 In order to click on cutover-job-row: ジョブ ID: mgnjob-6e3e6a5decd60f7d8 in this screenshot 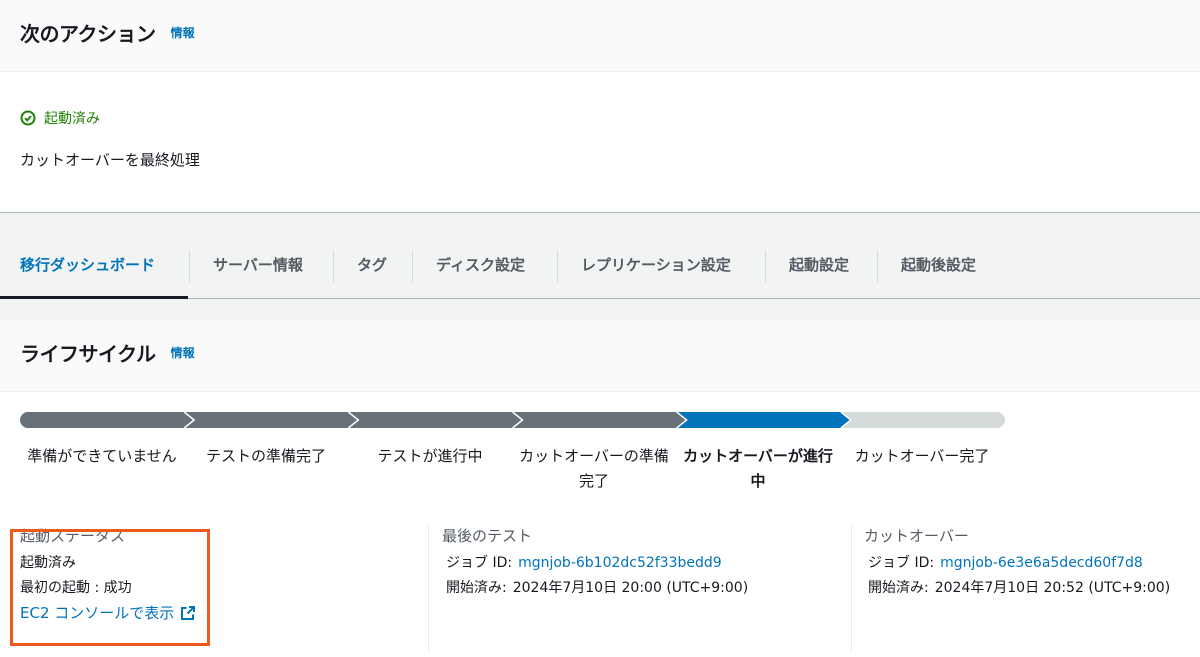, I will do `click(1029, 562)`.